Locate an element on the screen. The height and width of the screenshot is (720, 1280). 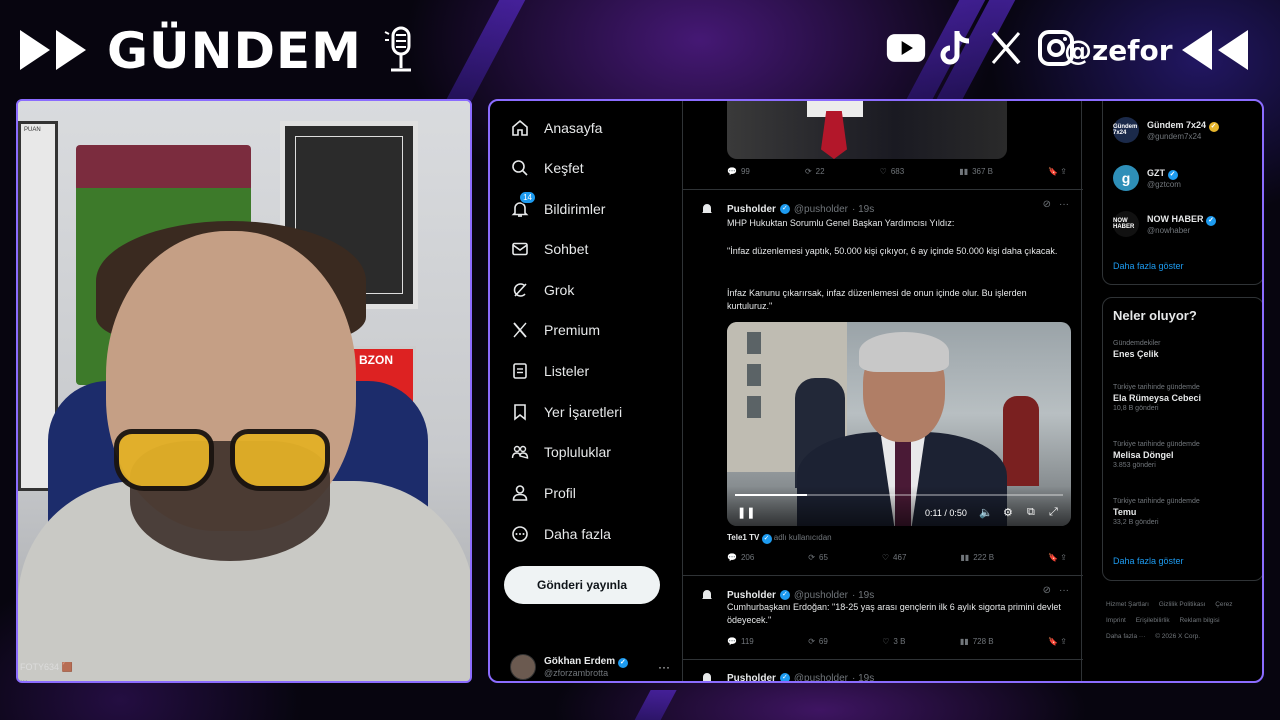
fullscreen-icon: ⤢ is located at coordinates (1053, 512).